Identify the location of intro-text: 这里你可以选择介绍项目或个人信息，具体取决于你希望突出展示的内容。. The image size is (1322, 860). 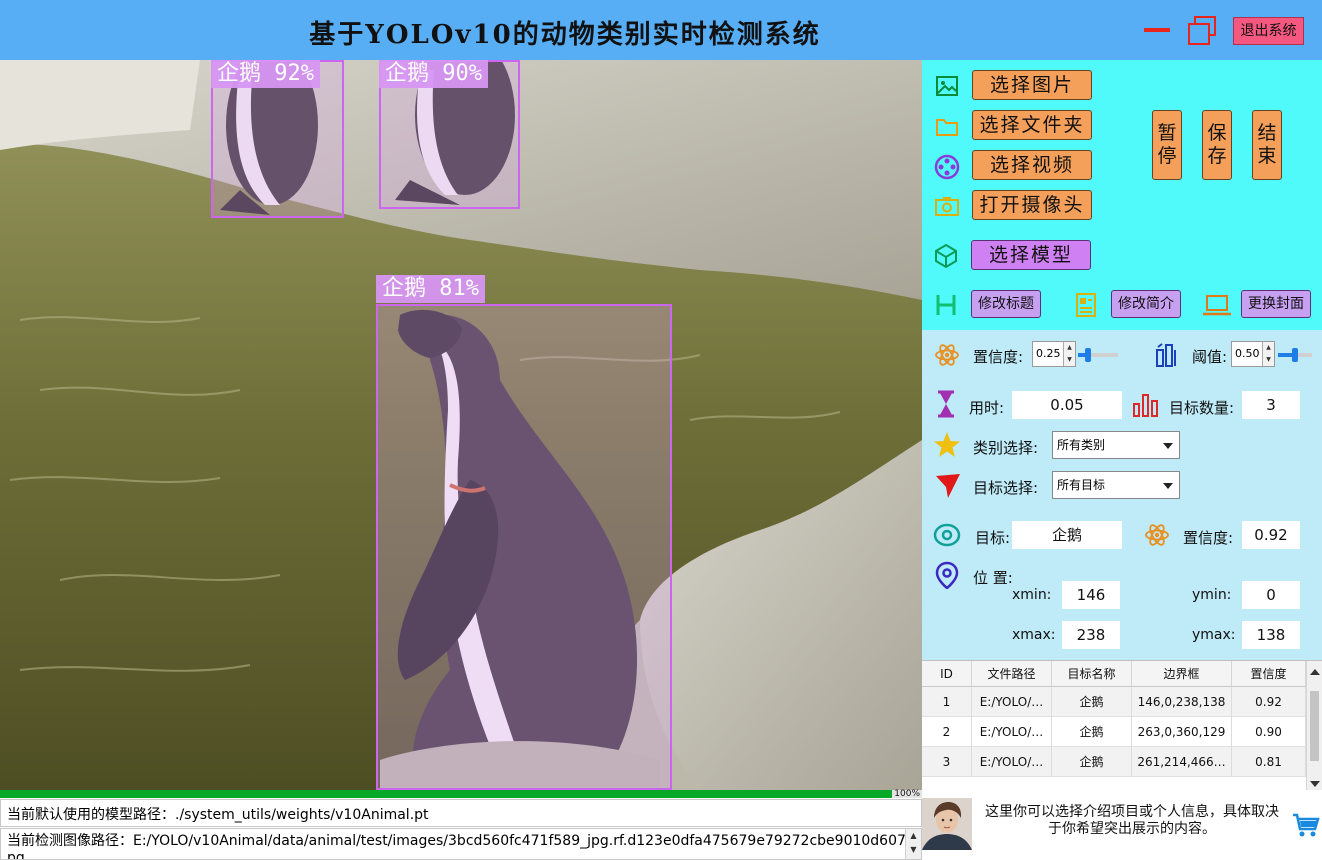
(1132, 820).